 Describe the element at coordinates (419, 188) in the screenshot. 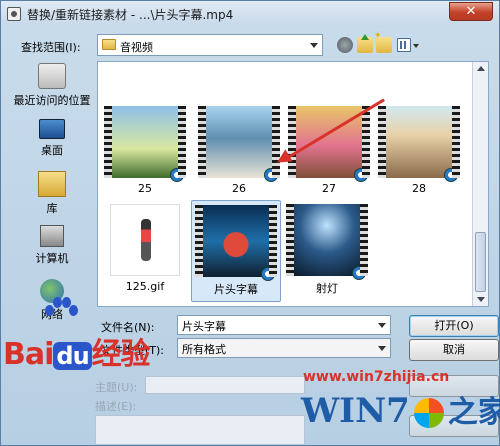

I see `file-label: 28` at that location.